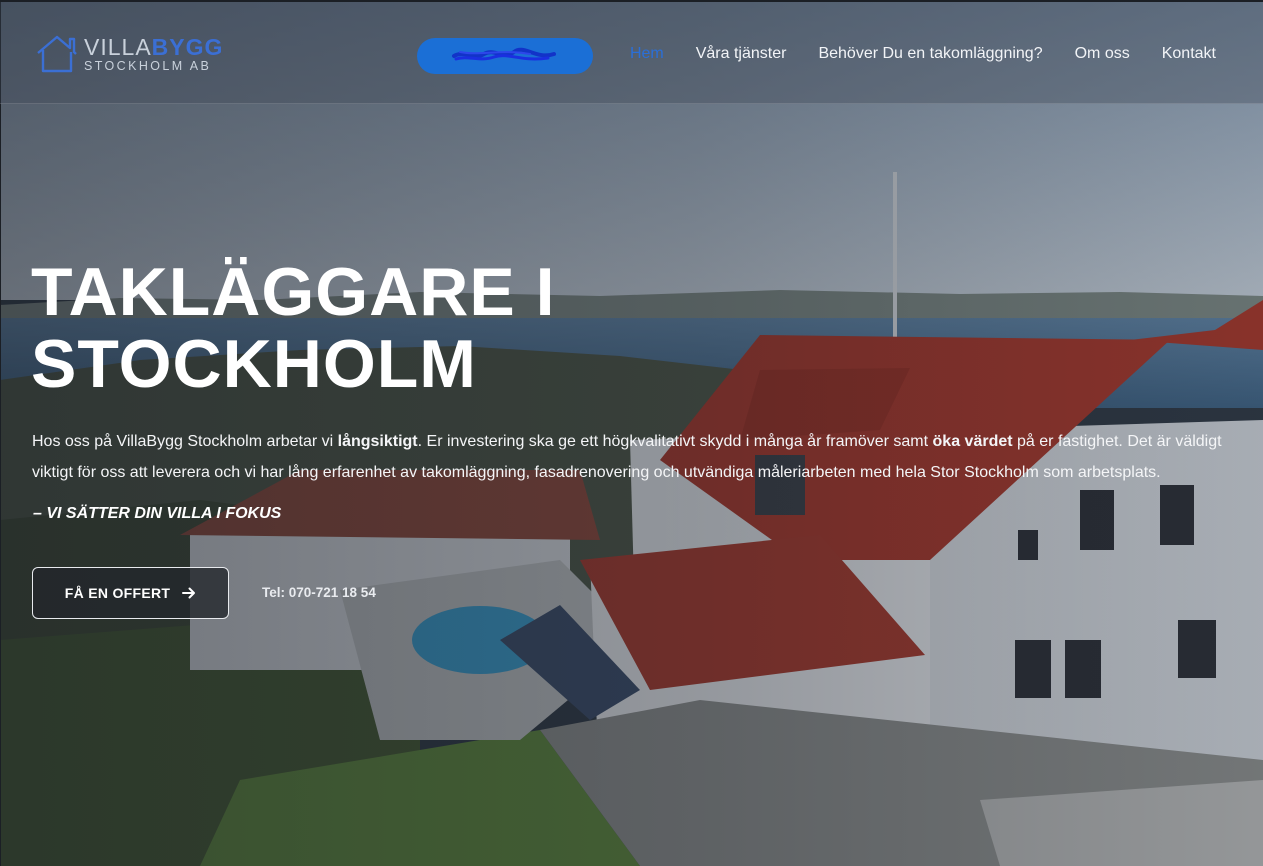 The width and height of the screenshot is (1263, 866). Describe the element at coordinates (972, 441) in the screenshot. I see `intro-bold-2: öka värdet` at that location.